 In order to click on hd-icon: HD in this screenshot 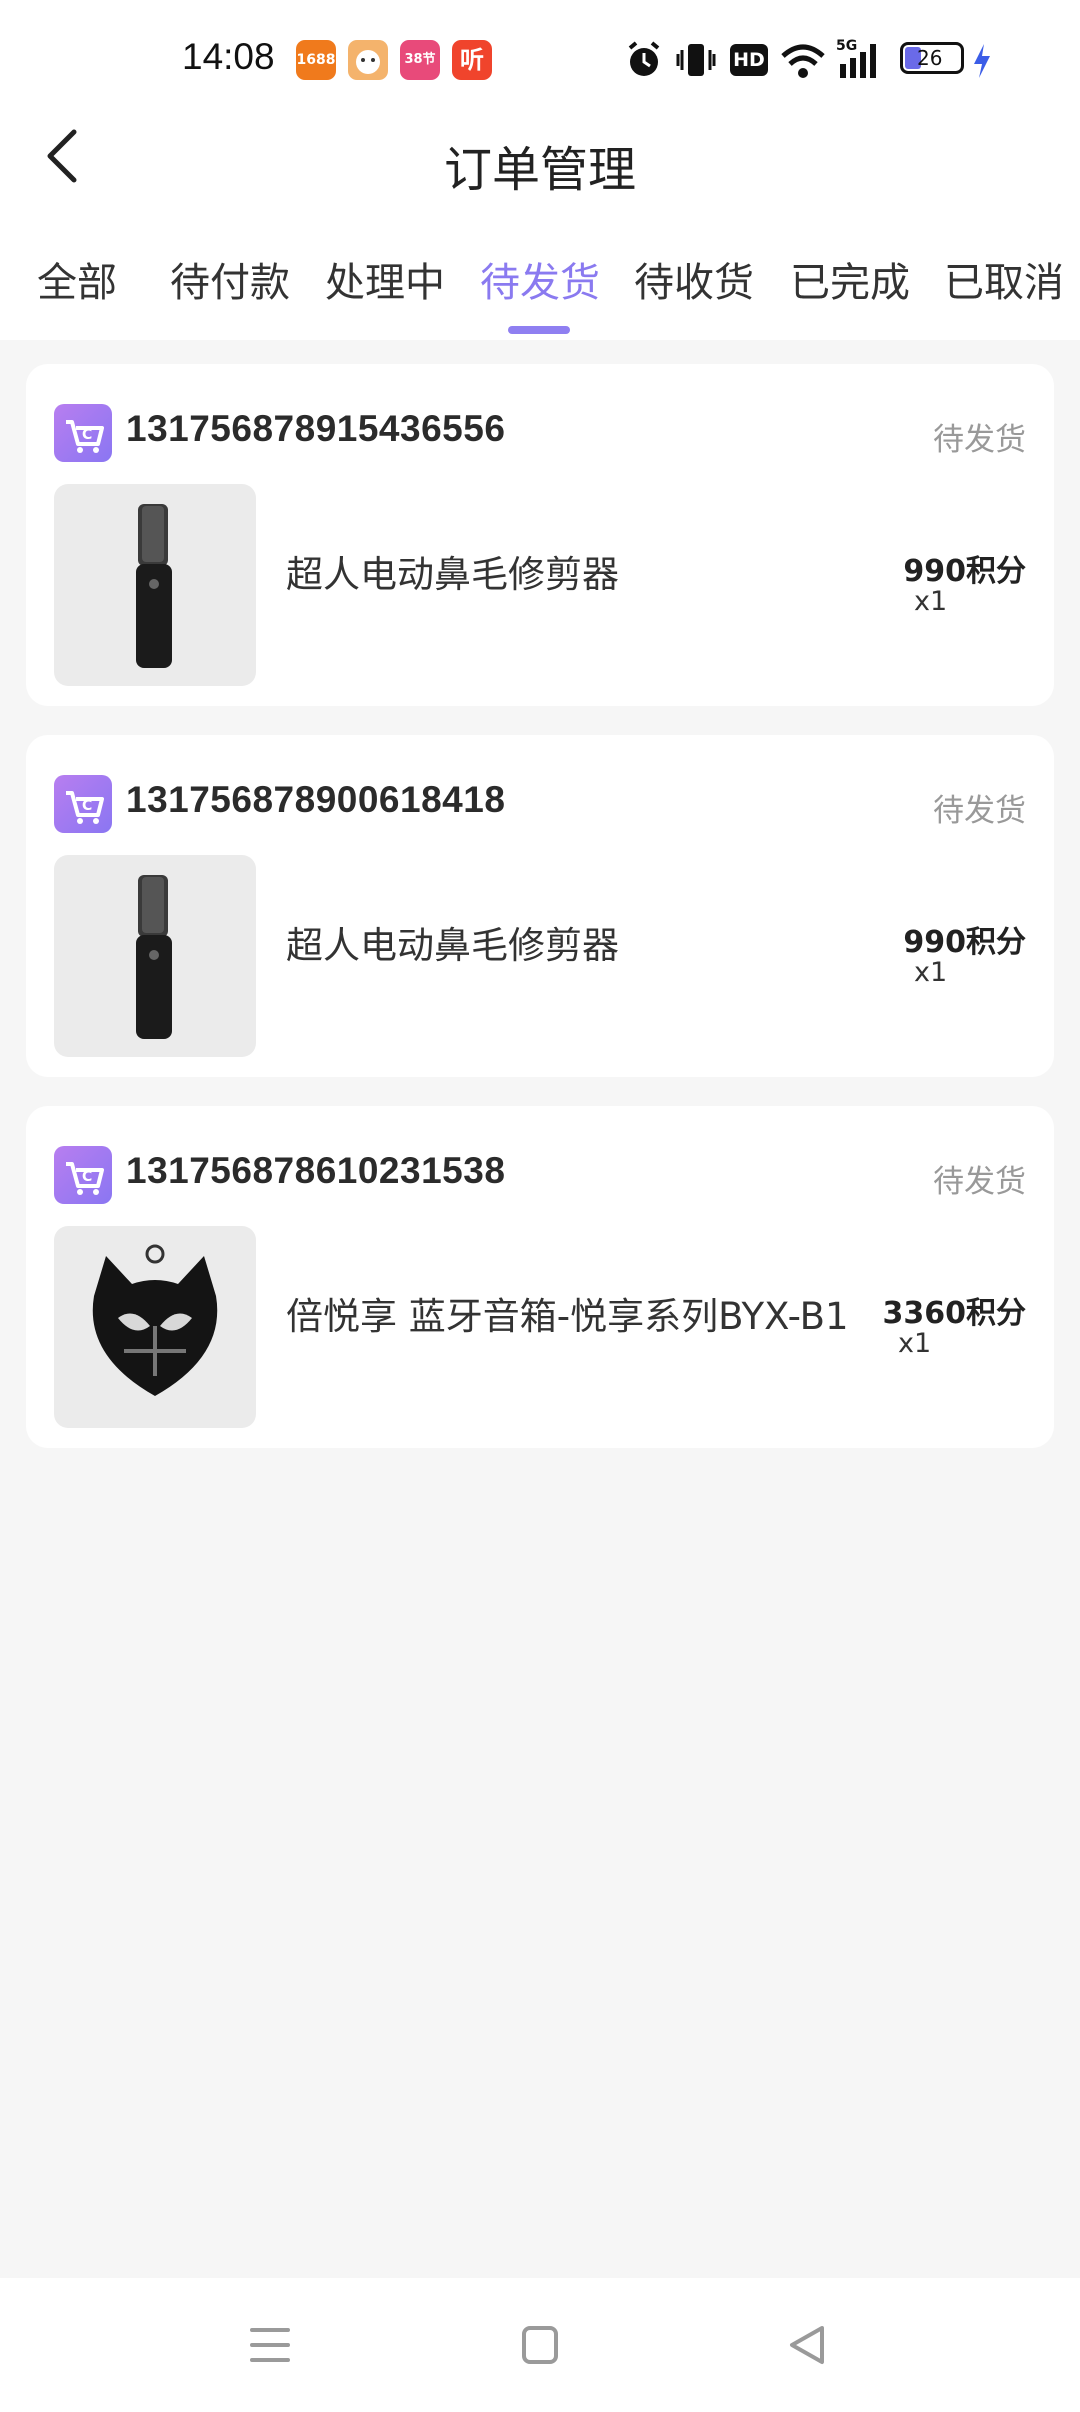, I will do `click(749, 60)`.